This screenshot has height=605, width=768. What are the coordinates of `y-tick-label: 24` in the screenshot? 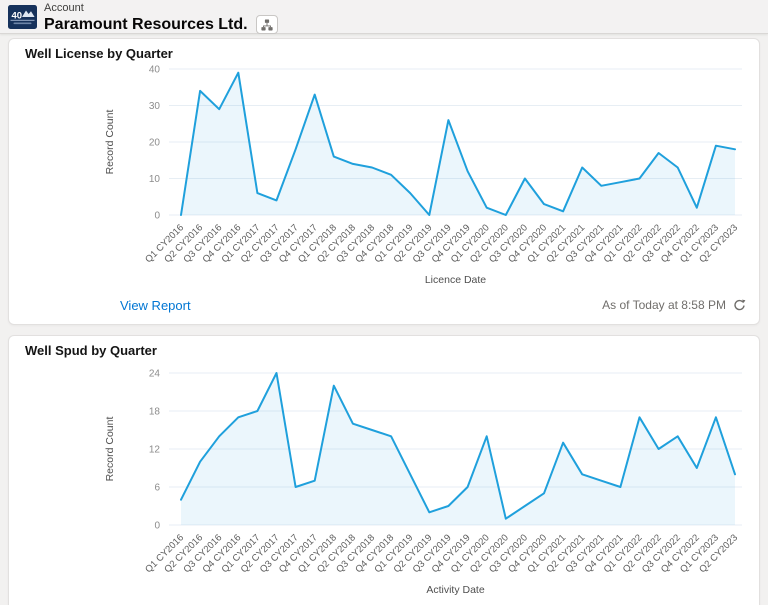 It's located at (155, 374).